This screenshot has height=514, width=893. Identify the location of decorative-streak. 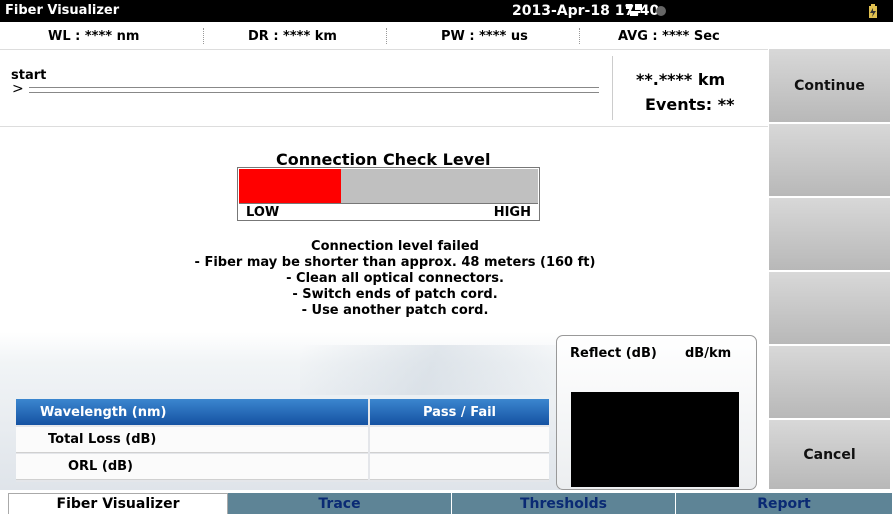
(430, 370).